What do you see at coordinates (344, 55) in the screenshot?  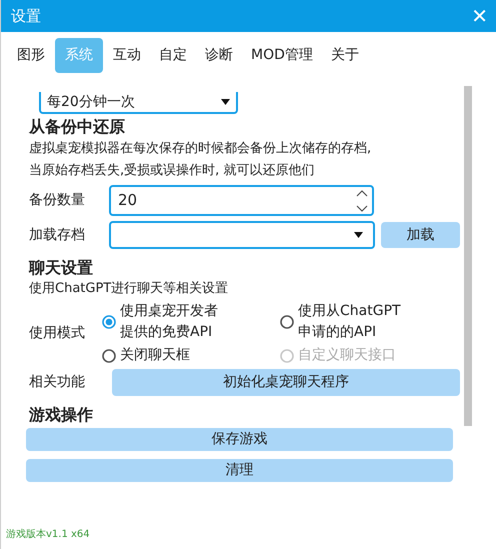 I see `tab: 关于` at bounding box center [344, 55].